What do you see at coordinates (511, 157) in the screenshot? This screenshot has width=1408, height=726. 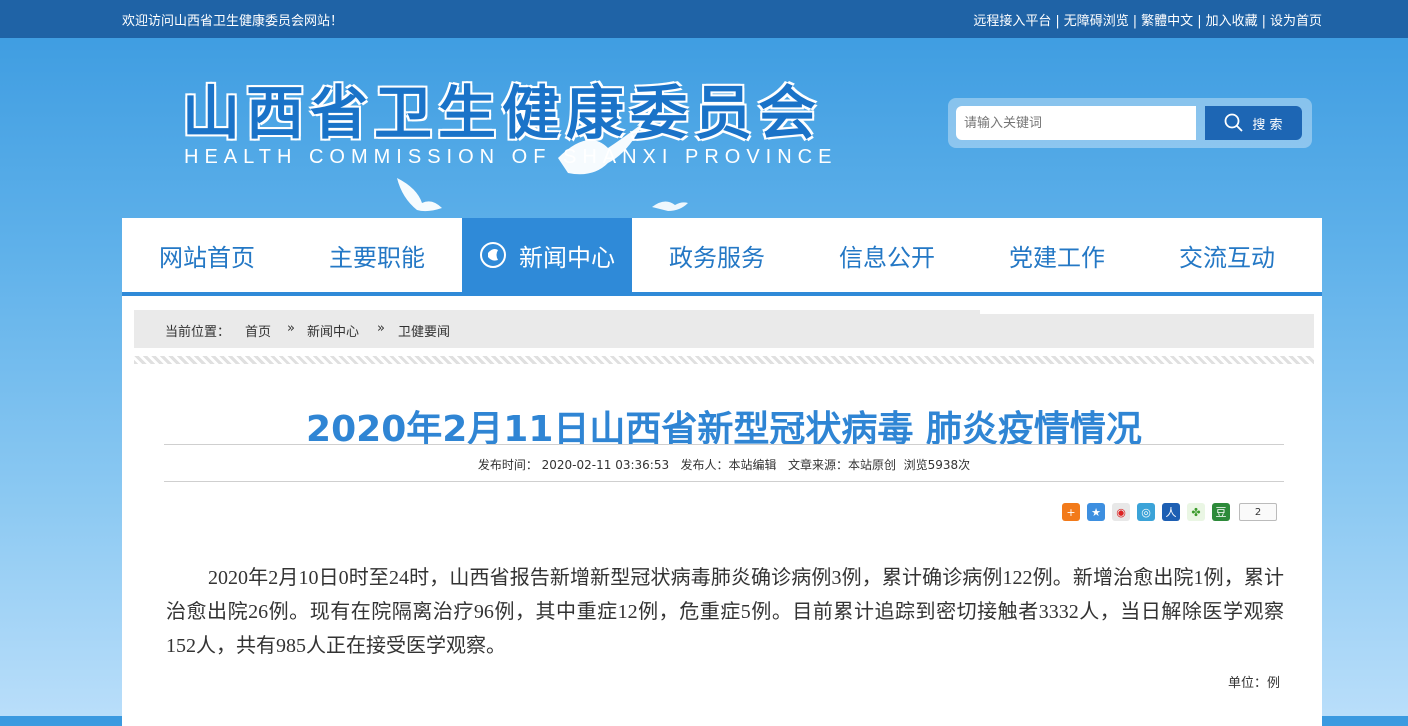 I see `site-logo-en: HEALTH COMMISSION OF SHANXI PROVINCE` at bounding box center [511, 157].